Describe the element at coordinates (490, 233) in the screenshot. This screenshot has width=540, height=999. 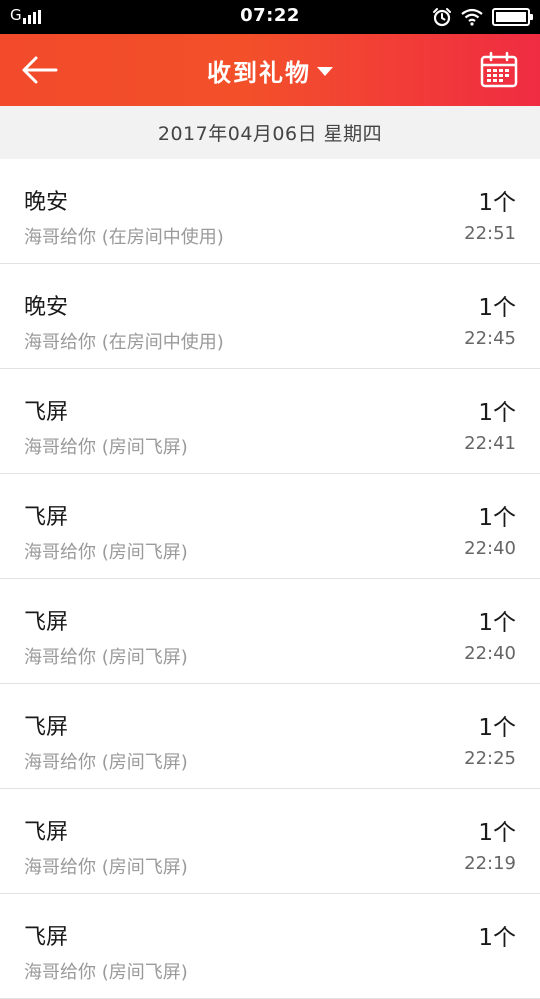
I see `gift-time: 22:51` at that location.